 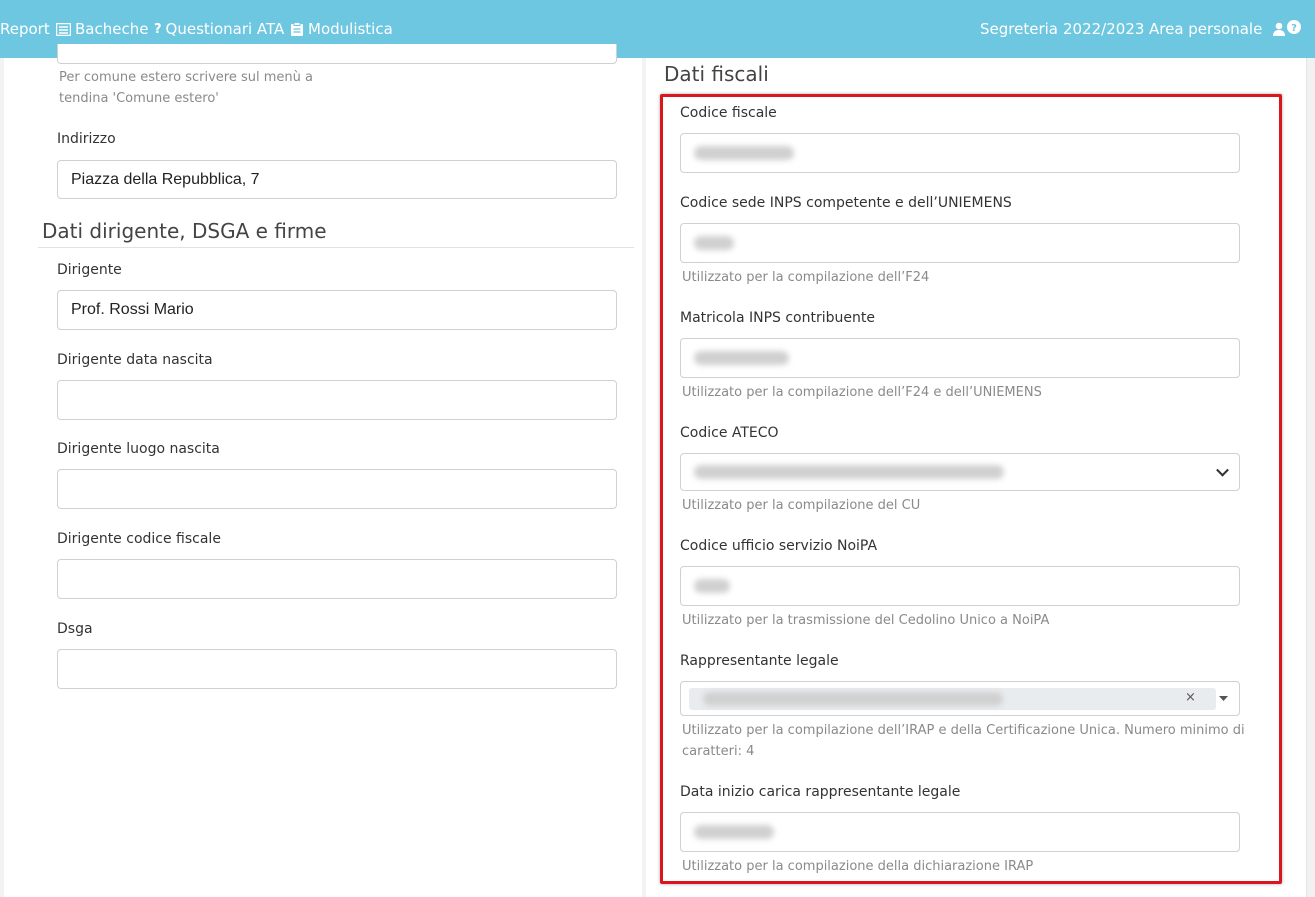 What do you see at coordinates (297, 28) in the screenshot?
I see `forms-icon` at bounding box center [297, 28].